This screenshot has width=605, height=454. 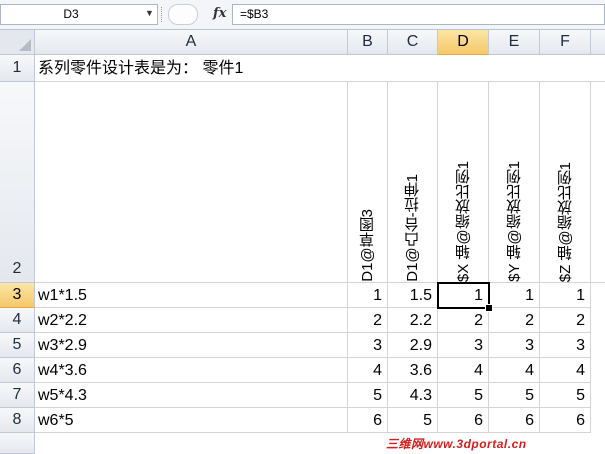 I want to click on cell-d6: 4, so click(x=463, y=370).